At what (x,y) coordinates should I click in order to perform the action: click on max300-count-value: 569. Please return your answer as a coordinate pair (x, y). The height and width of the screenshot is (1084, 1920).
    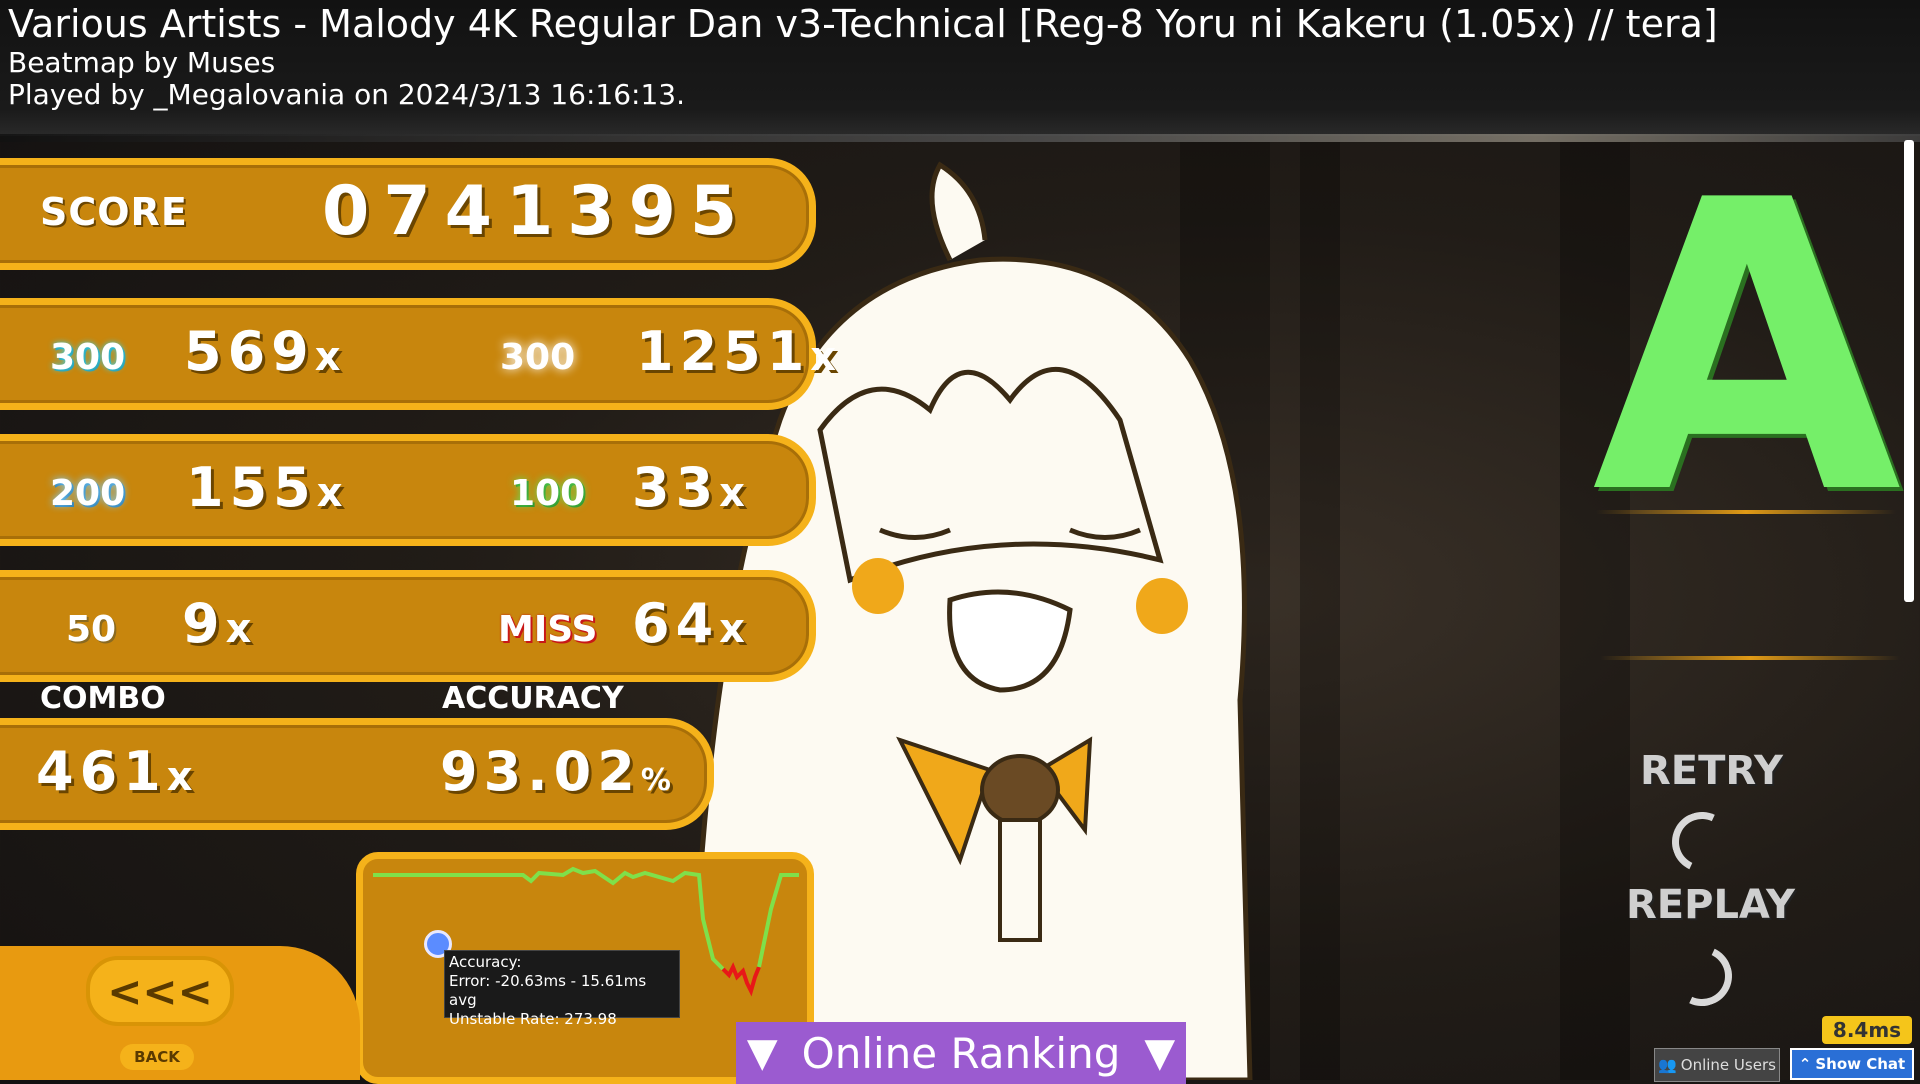
    Looking at the image, I should click on (249, 351).